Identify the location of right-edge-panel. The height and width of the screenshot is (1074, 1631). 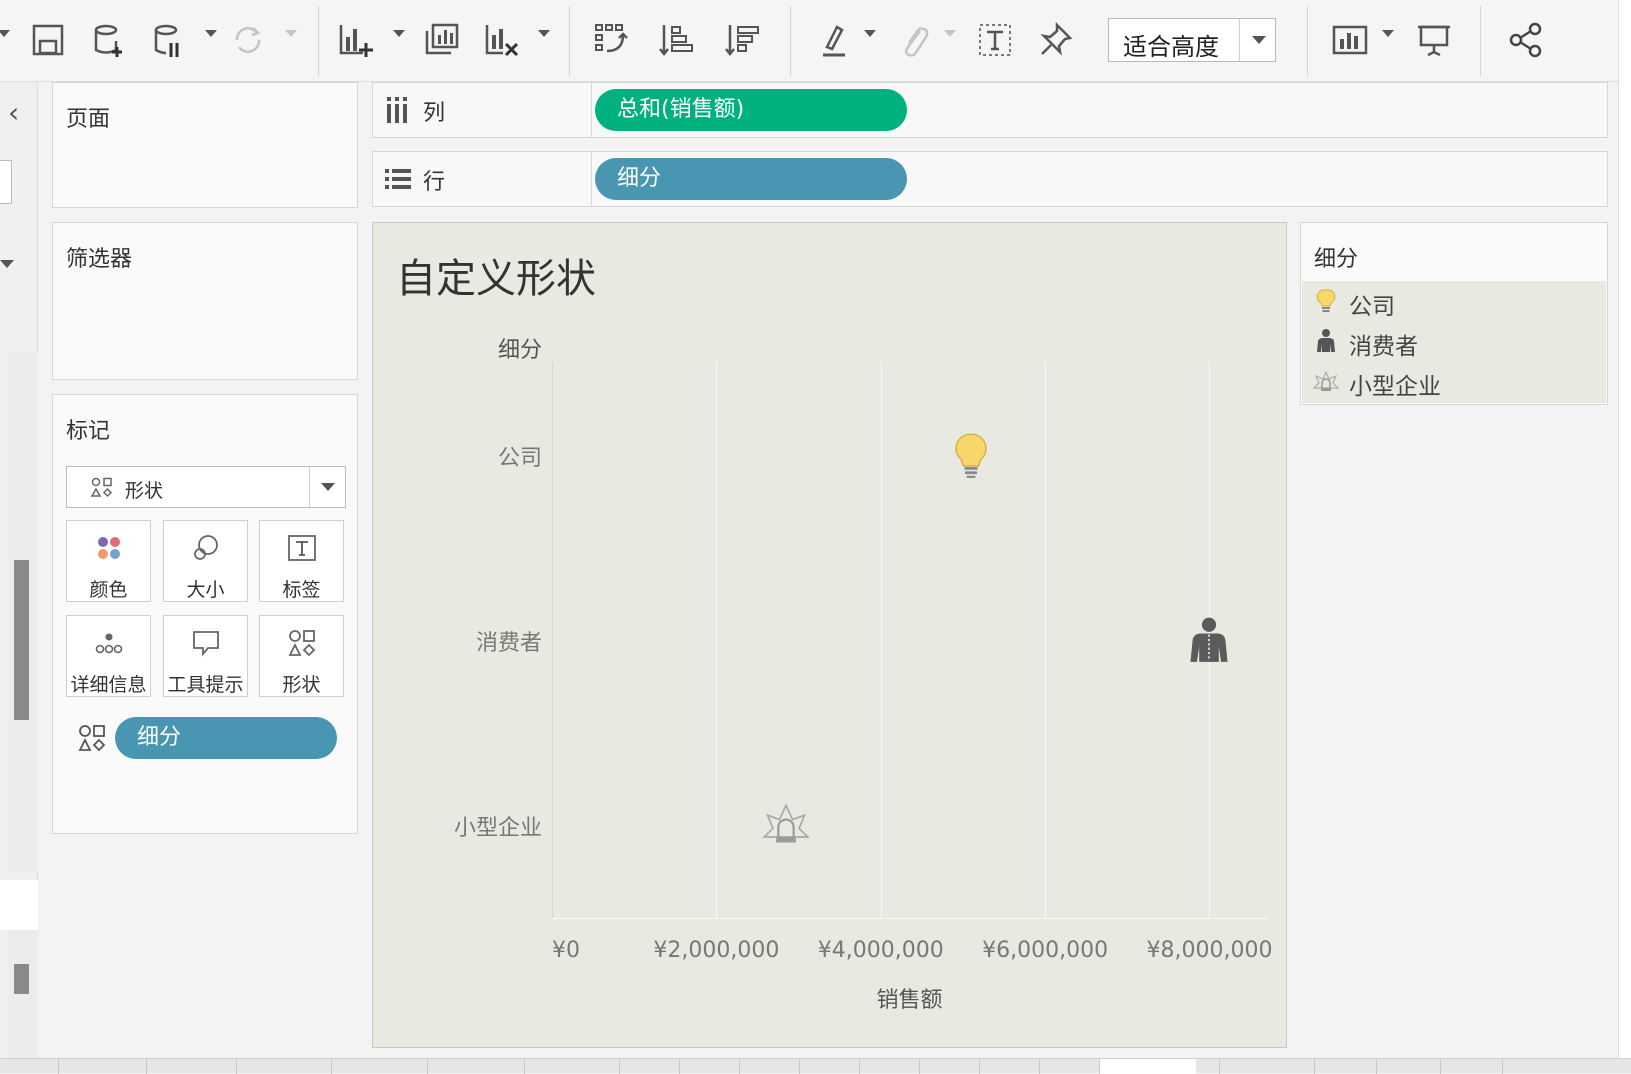
(1624, 529).